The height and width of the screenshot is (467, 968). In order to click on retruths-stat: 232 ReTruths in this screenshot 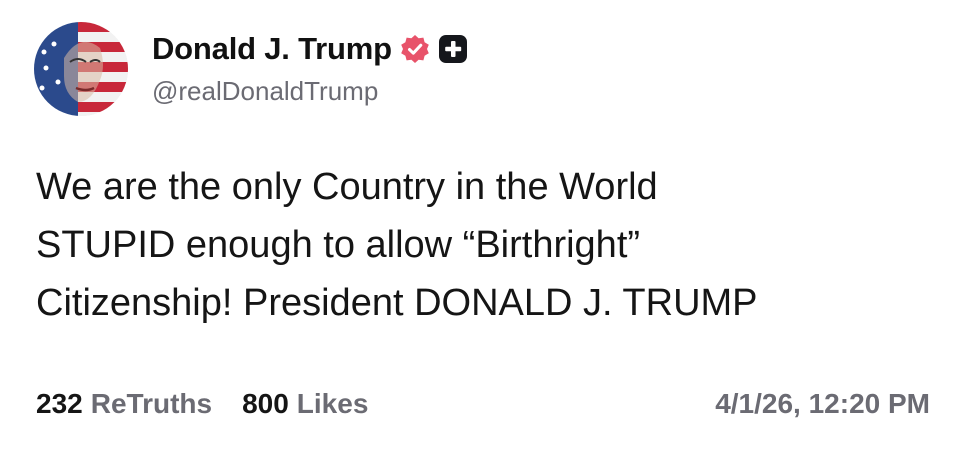, I will do `click(124, 404)`.